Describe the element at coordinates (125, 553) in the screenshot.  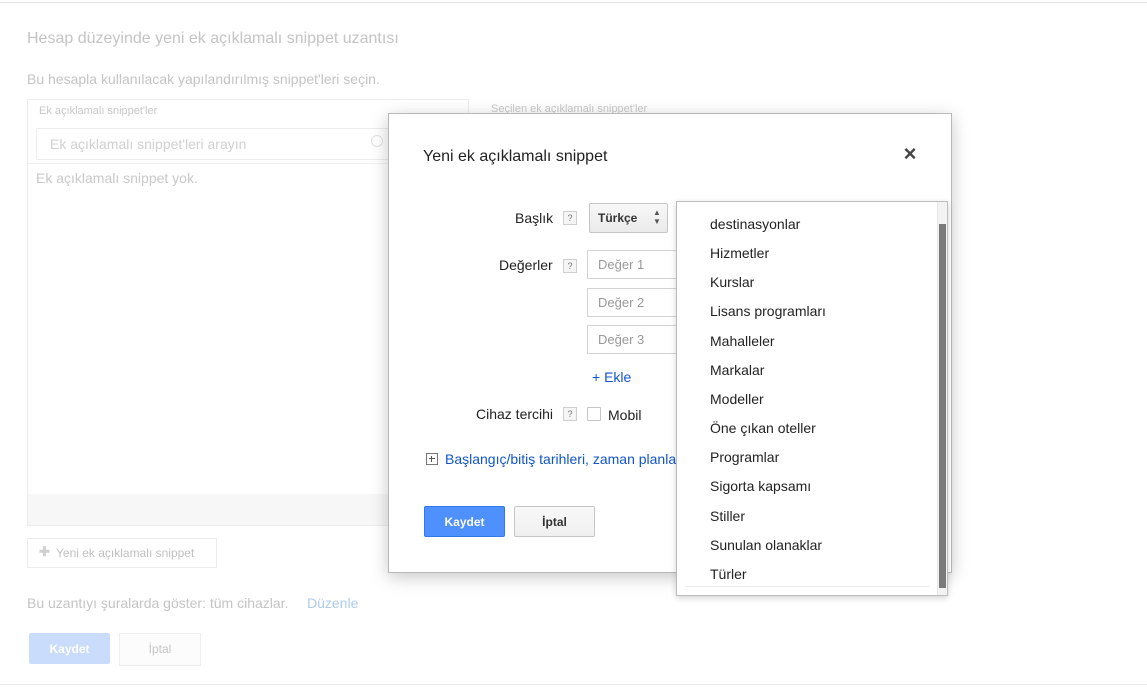
I see `new-snippet-label: Yeni ek açıklamalı snippet` at that location.